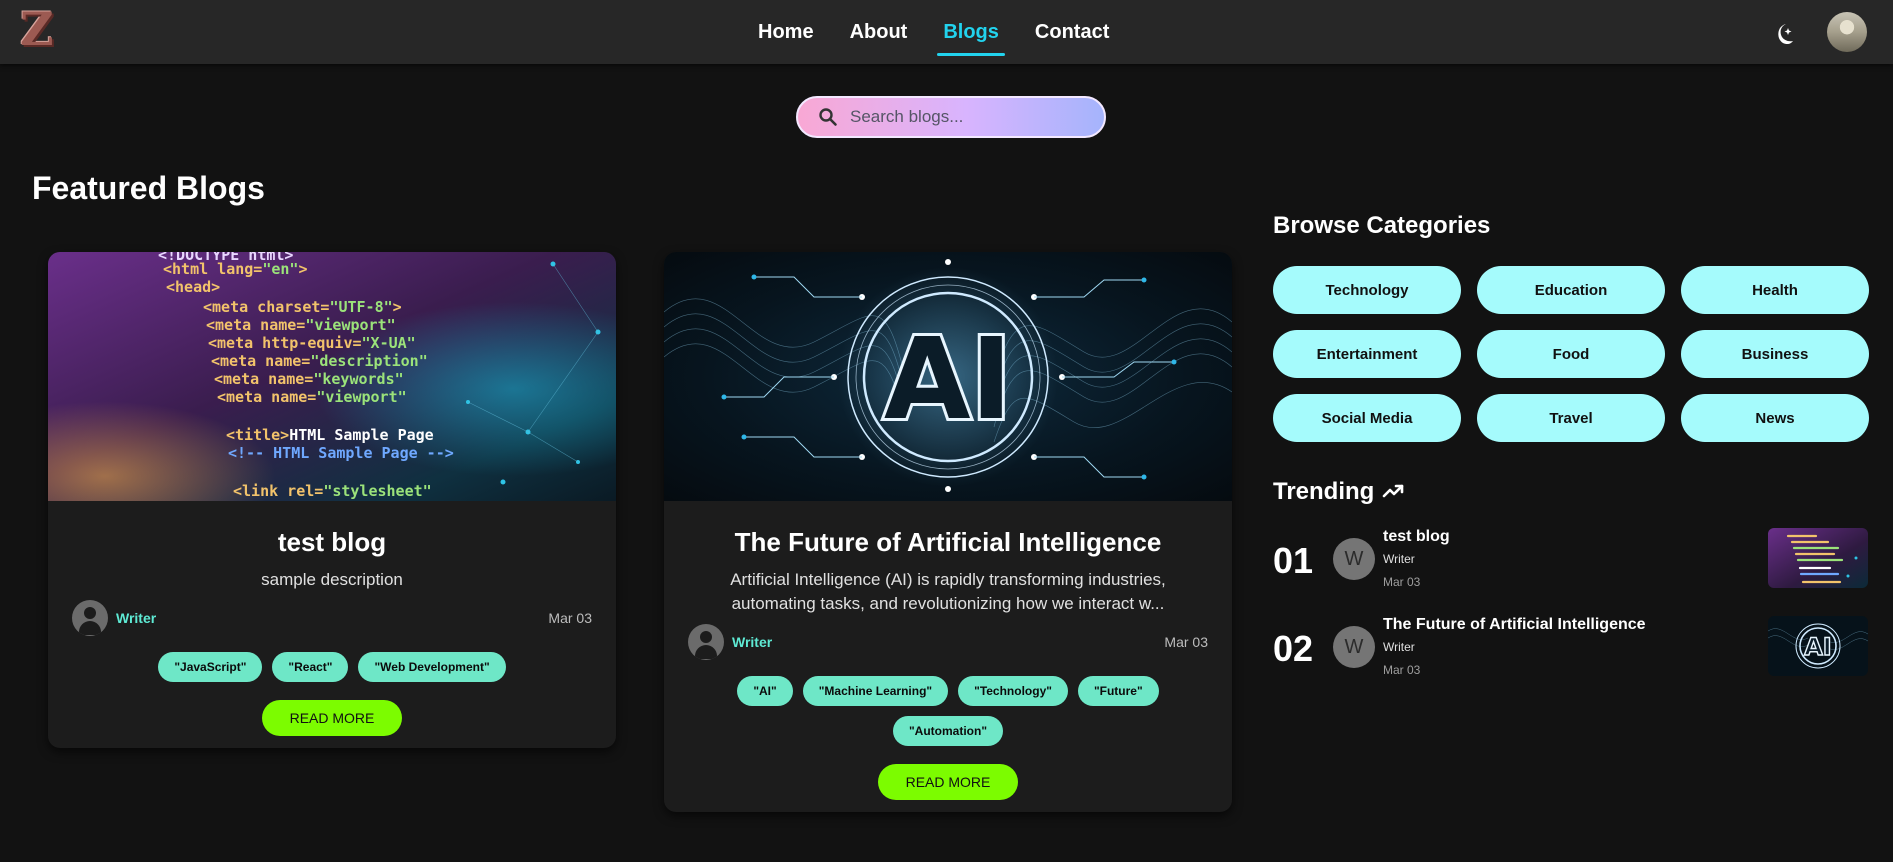  I want to click on site-logo: Z, so click(39, 29).